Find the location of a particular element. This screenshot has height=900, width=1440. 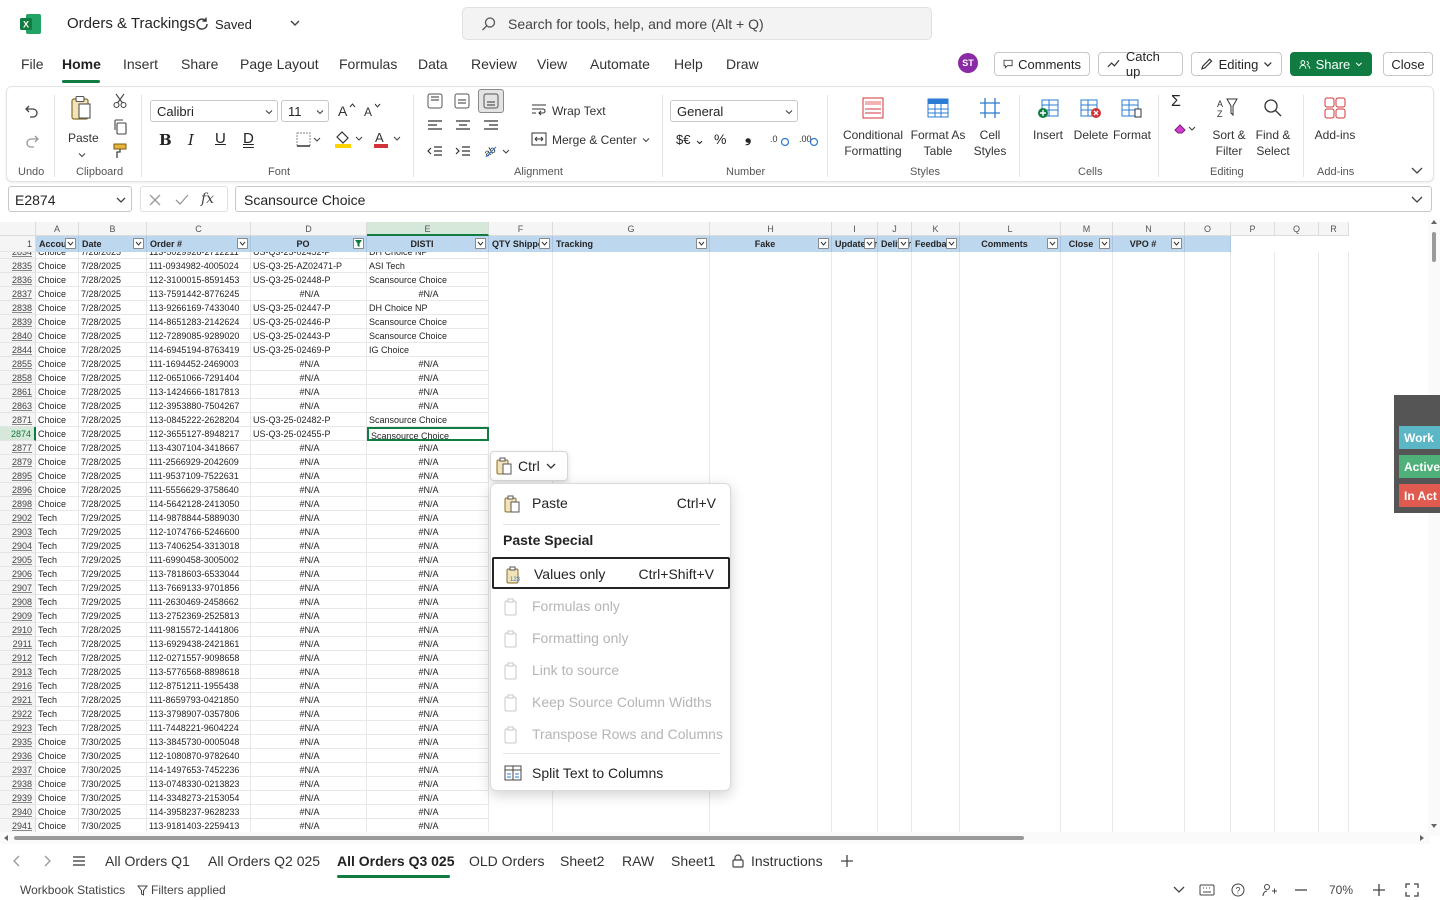

horizontal-scroll-thumb is located at coordinates (519, 838).